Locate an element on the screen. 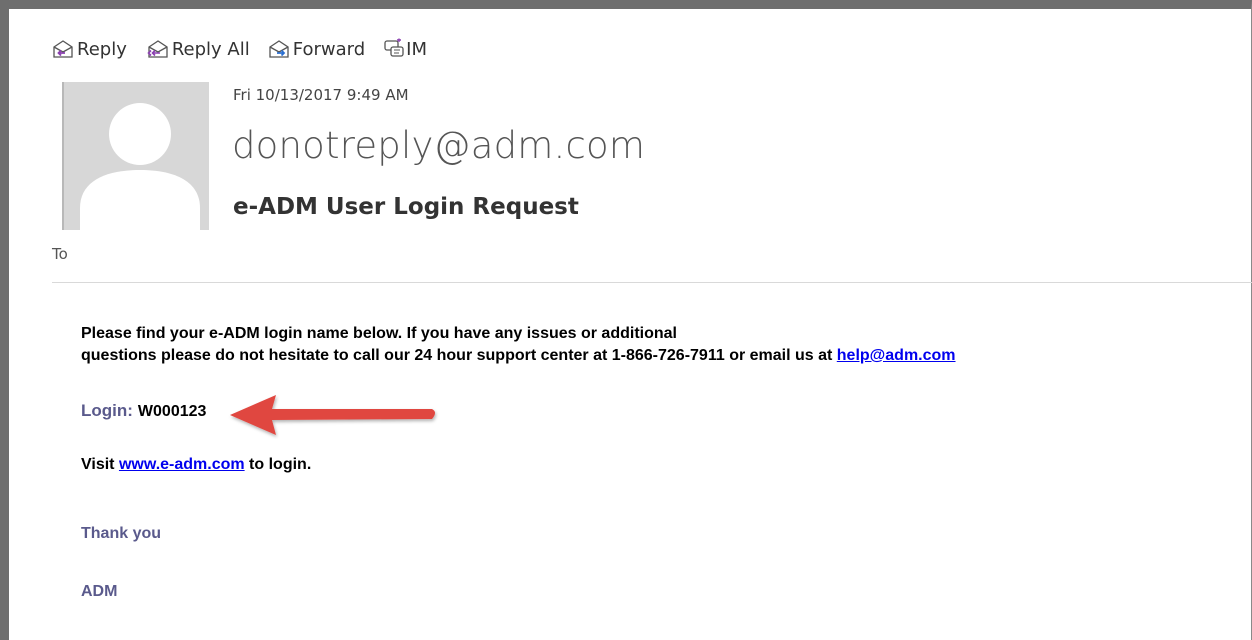 This screenshot has width=1252, height=640. forward-label: Forward is located at coordinates (329, 49).